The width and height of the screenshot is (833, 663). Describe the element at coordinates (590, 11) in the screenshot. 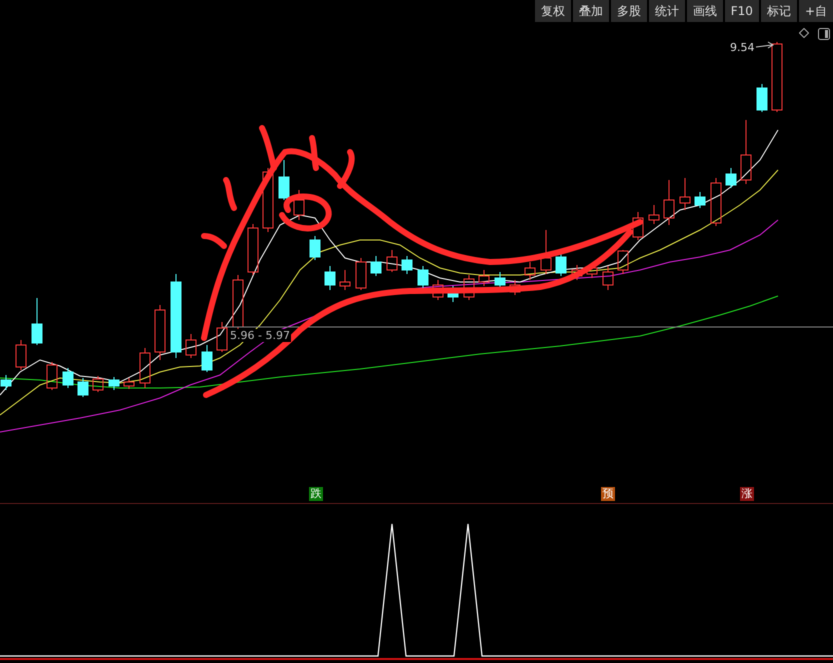

I see `toolbar-button: 叠加` at that location.